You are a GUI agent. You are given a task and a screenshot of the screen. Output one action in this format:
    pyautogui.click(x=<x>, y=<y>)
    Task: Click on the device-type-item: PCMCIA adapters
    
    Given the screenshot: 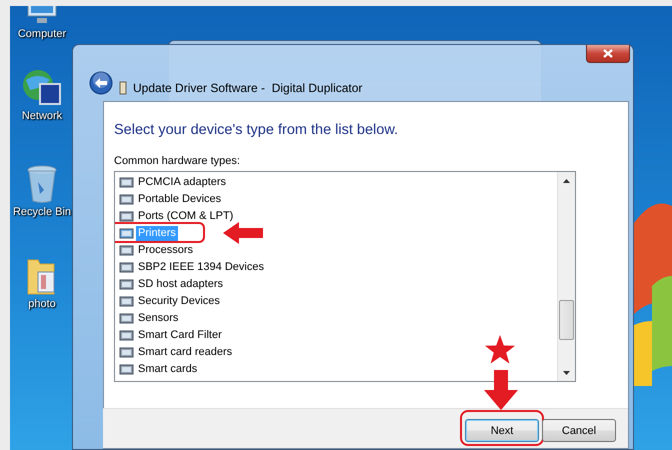 What is the action you would take?
    pyautogui.click(x=182, y=182)
    